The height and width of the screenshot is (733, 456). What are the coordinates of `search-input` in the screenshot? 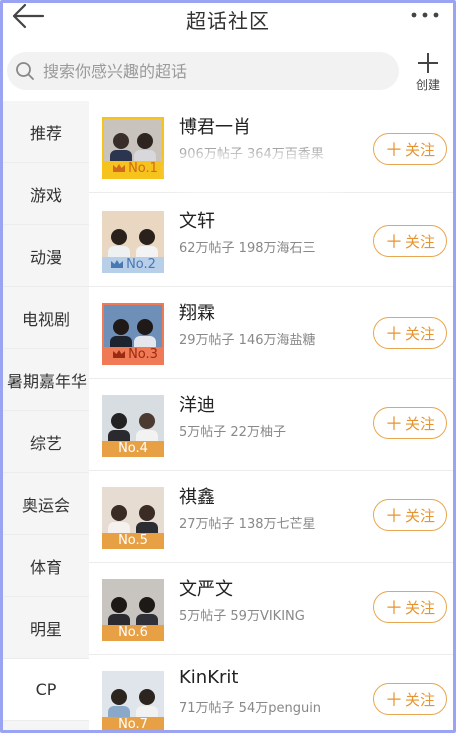 It's located at (213, 71).